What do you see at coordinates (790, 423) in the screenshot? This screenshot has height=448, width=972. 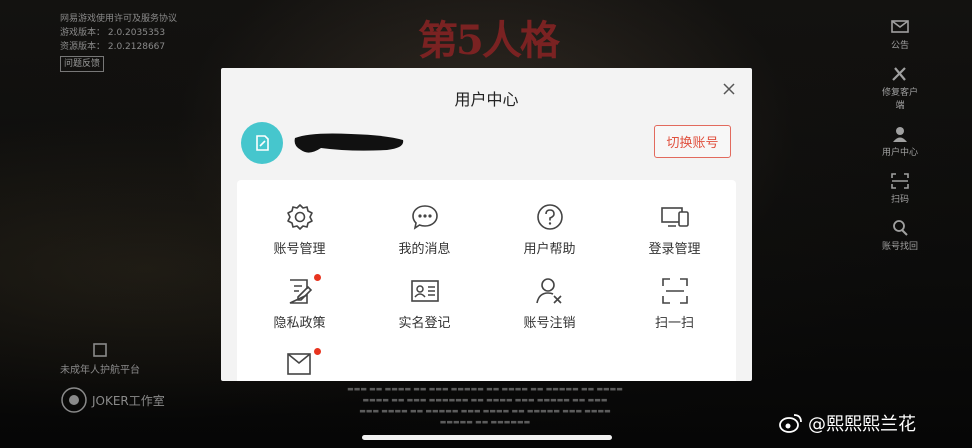 I see `weibo-icon` at bounding box center [790, 423].